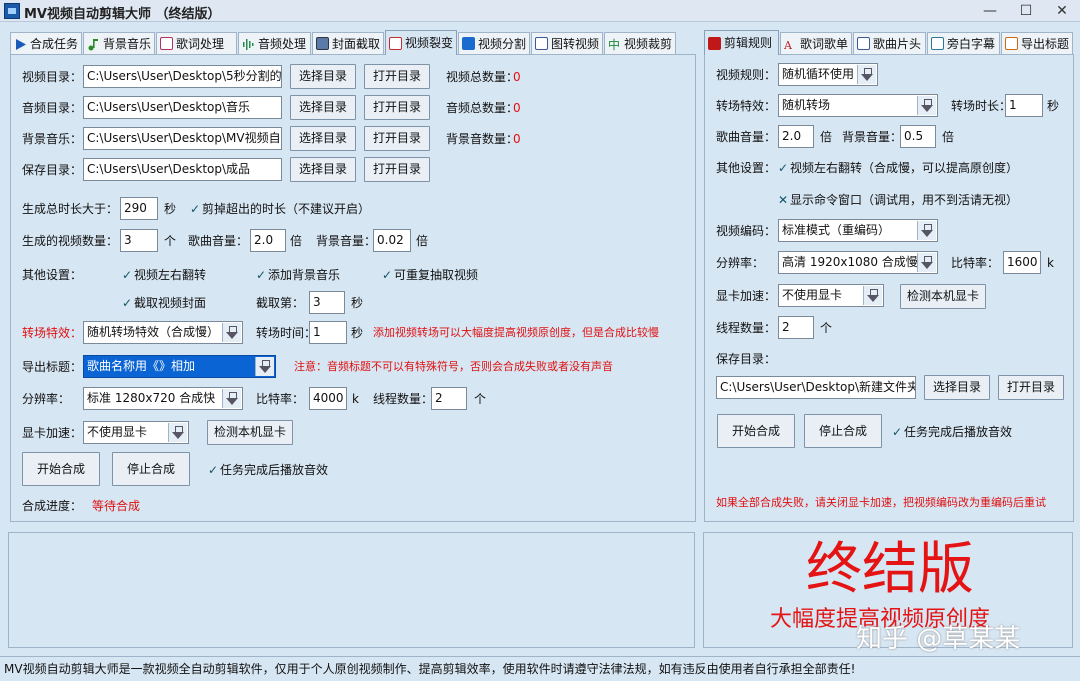 The height and width of the screenshot is (681, 1080). I want to click on video-dir-open-button: 打开目录, so click(397, 76).